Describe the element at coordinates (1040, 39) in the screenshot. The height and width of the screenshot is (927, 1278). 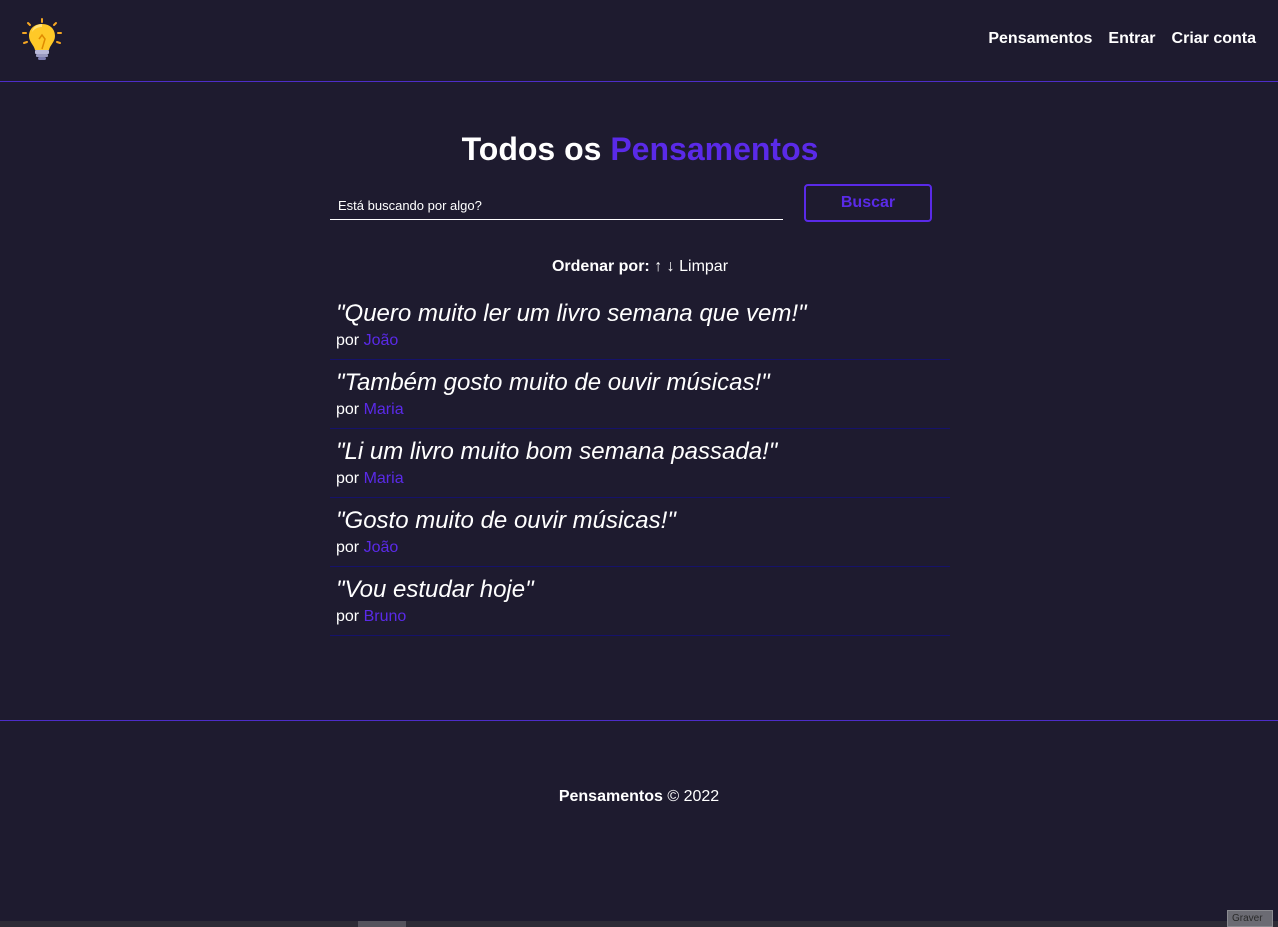
I see `nav-link-pensamentos: Pensamentos` at that location.